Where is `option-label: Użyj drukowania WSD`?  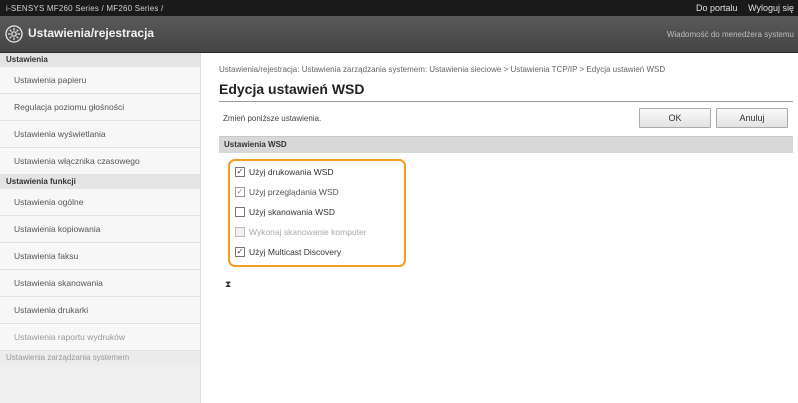 option-label: Użyj drukowania WSD is located at coordinates (291, 172).